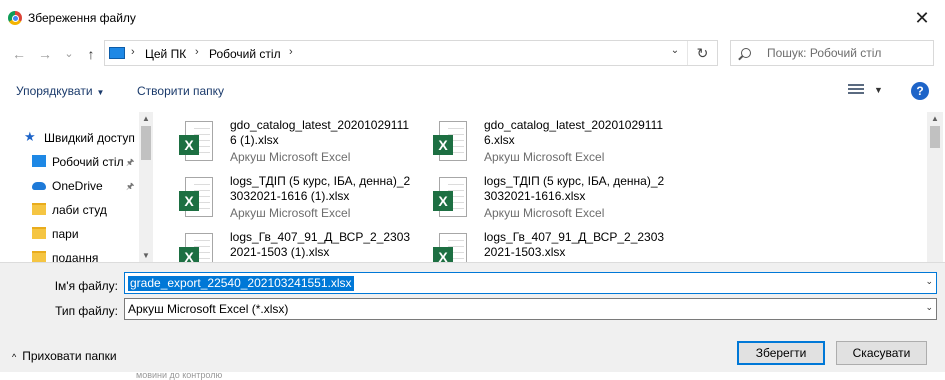 This screenshot has width=945, height=380. I want to click on file-name: gdo_catalog_latest_202010291116 (1).xlsx, so click(320, 132).